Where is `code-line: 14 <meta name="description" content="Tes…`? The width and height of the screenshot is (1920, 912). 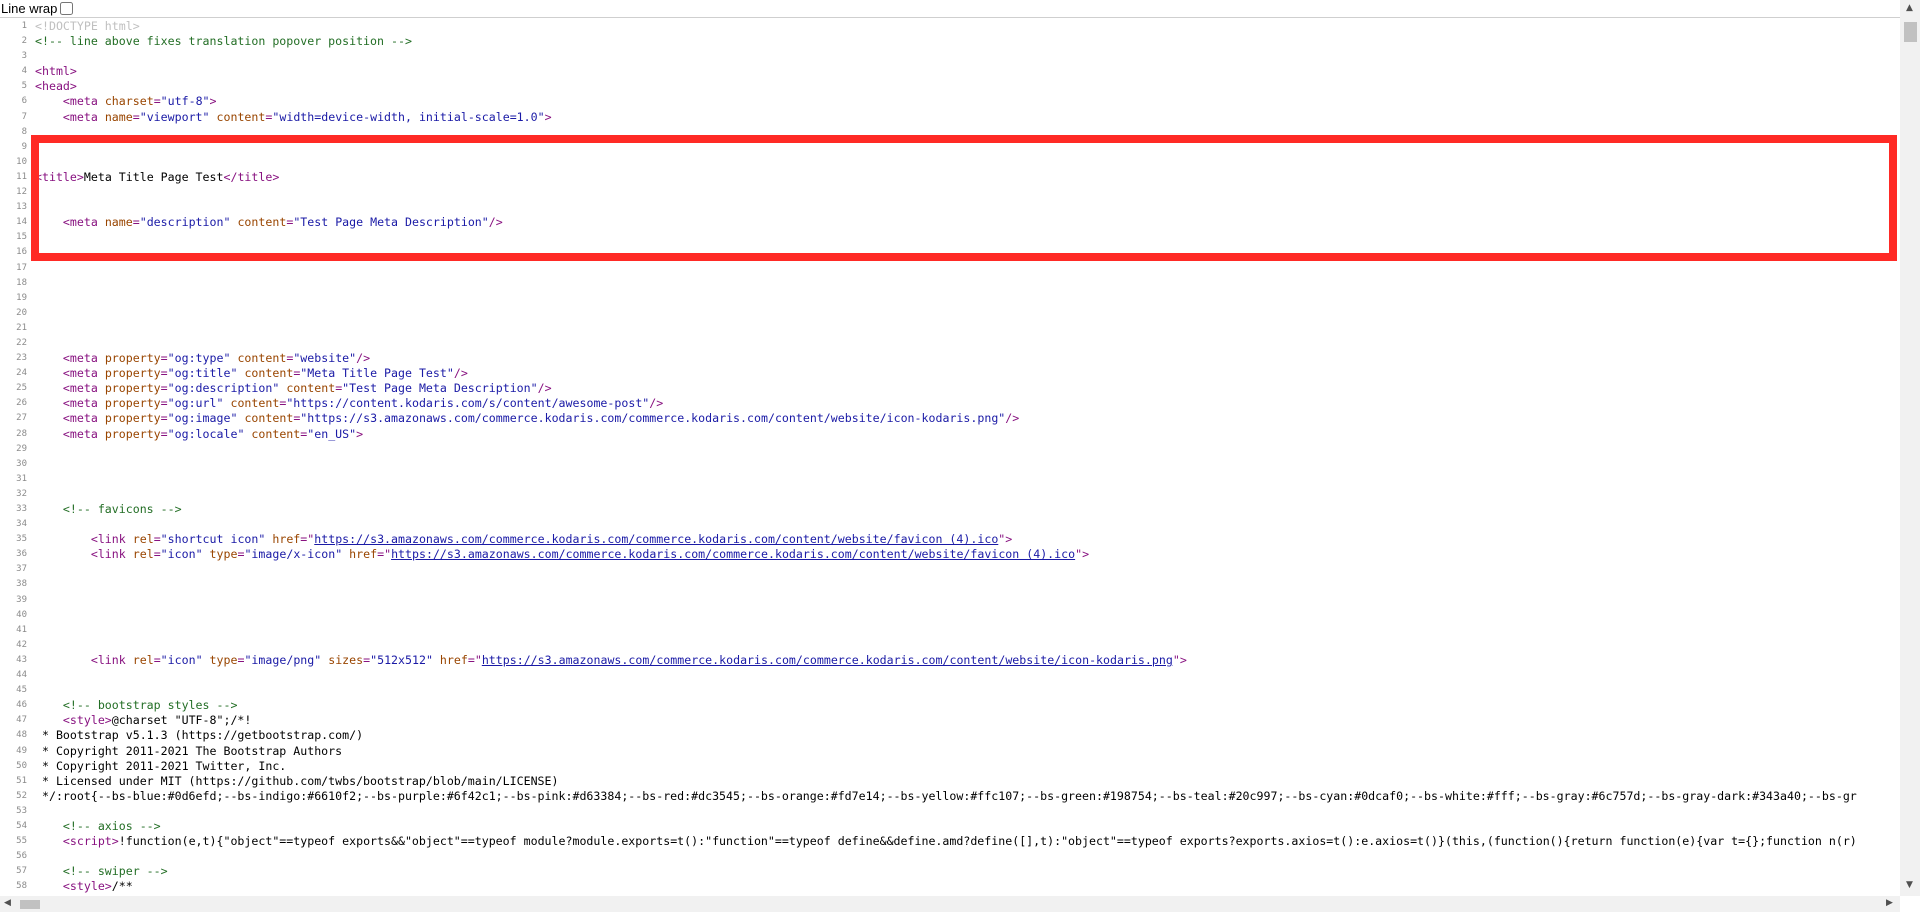 code-line: 14 <meta name="description" content="Tes… is located at coordinates (950, 222).